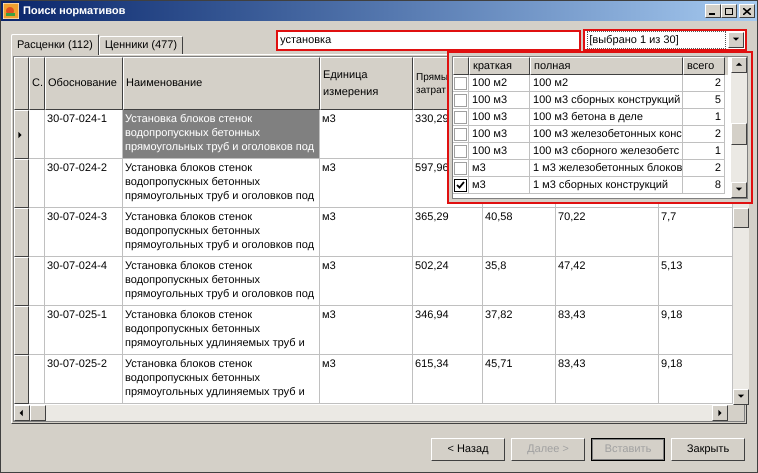  Describe the element at coordinates (607, 232) in the screenshot. I see `table-cell: 70,22` at that location.